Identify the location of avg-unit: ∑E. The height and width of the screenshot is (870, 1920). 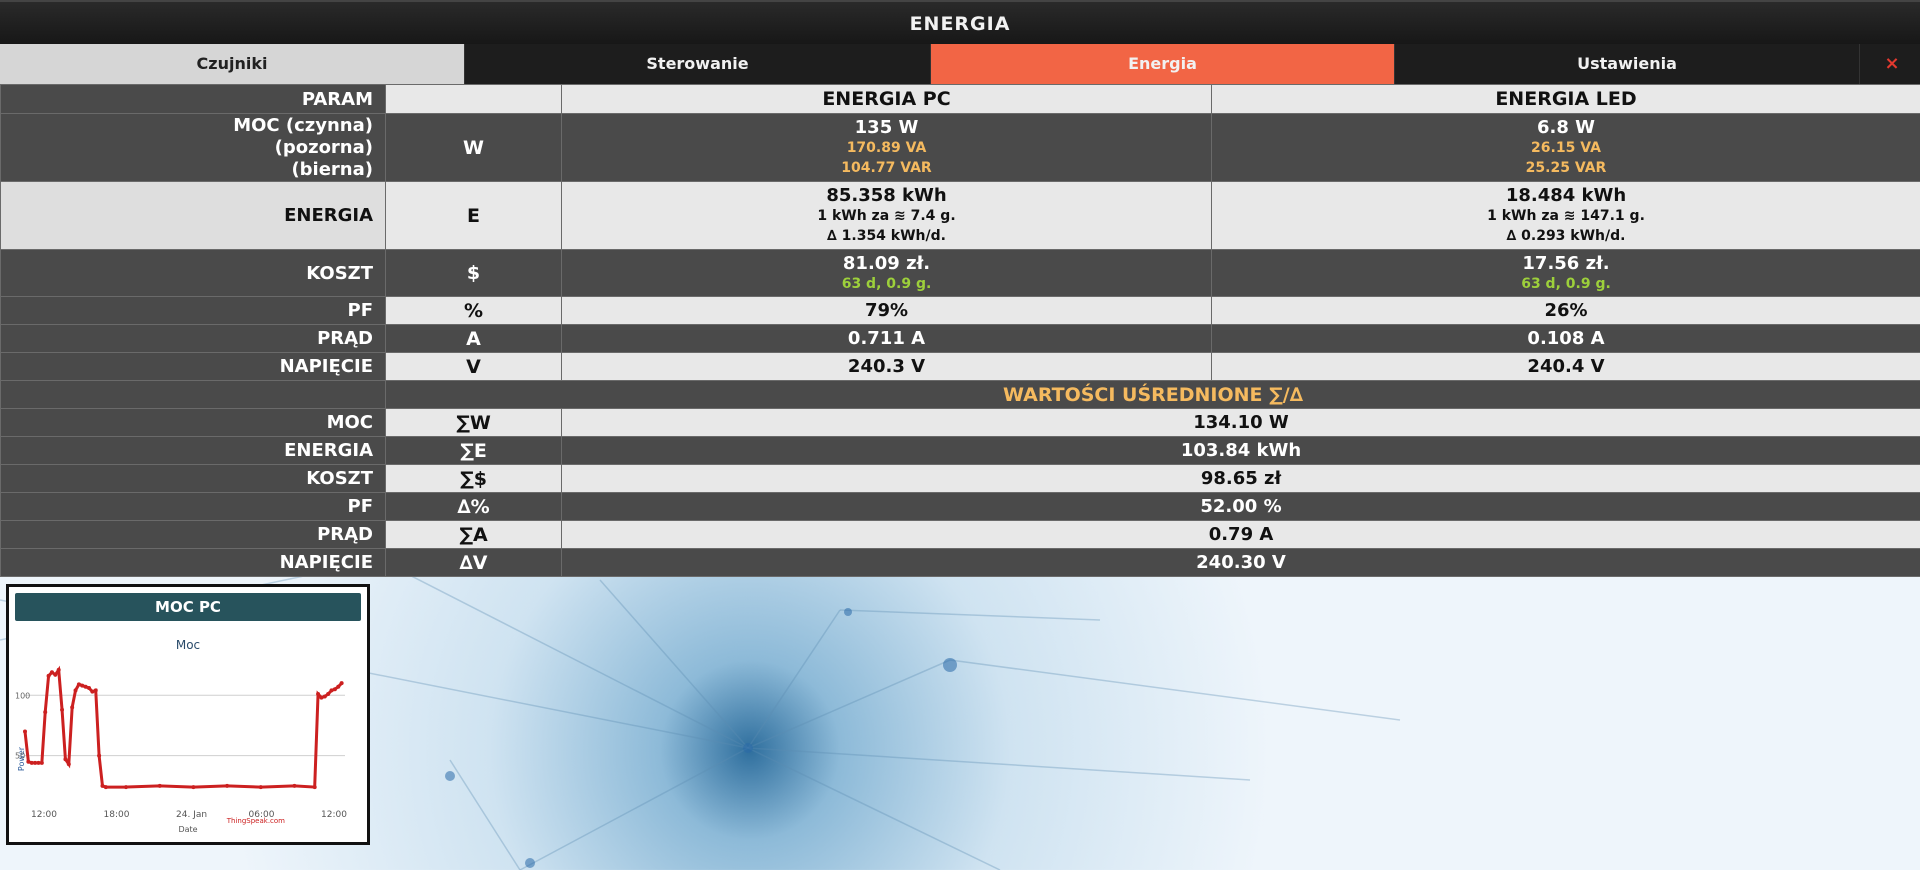
(473, 450).